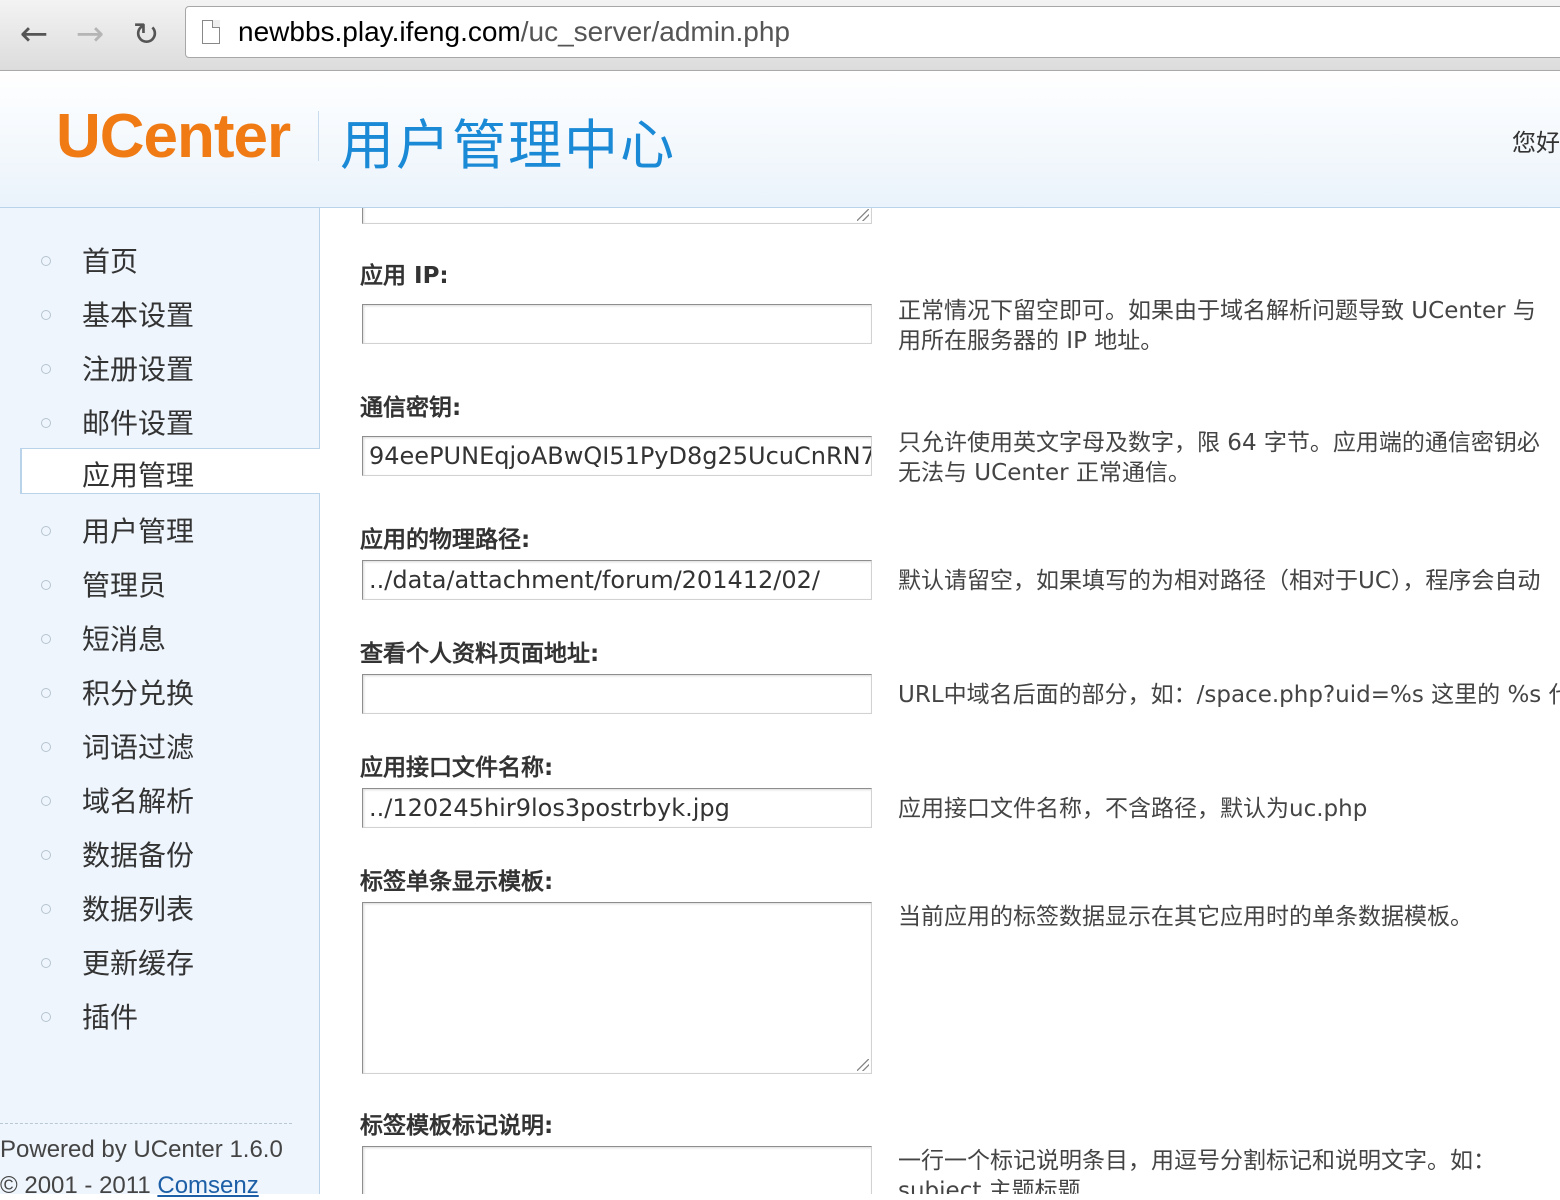 This screenshot has width=1560, height=1200. Describe the element at coordinates (1217, 311) in the screenshot. I see `app-ip-help-line-1: 正常情况下留空即可。如果由于域名解析问题导致 UCenter 与` at that location.